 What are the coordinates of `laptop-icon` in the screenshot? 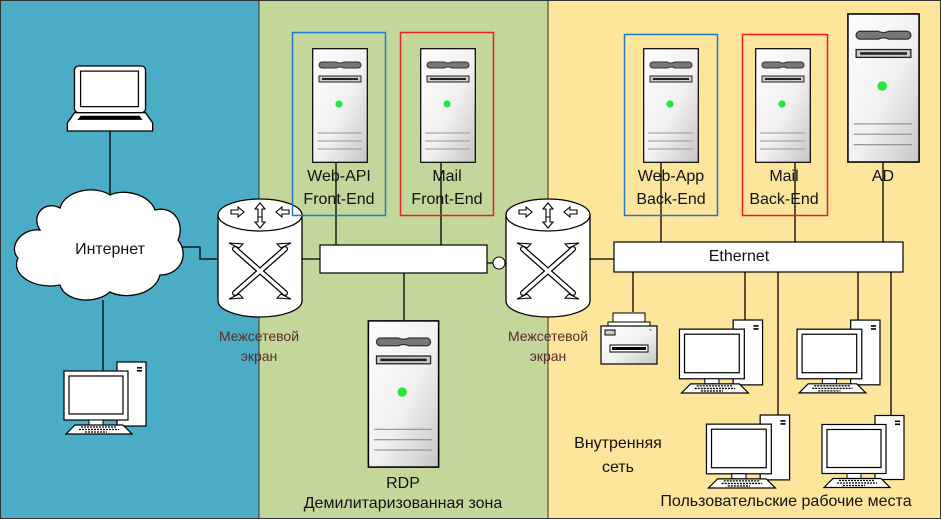 It's located at (110, 98).